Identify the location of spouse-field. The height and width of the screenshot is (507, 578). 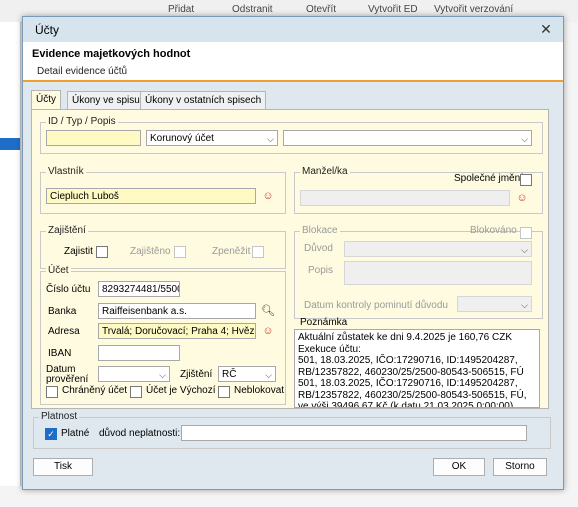
(405, 198).